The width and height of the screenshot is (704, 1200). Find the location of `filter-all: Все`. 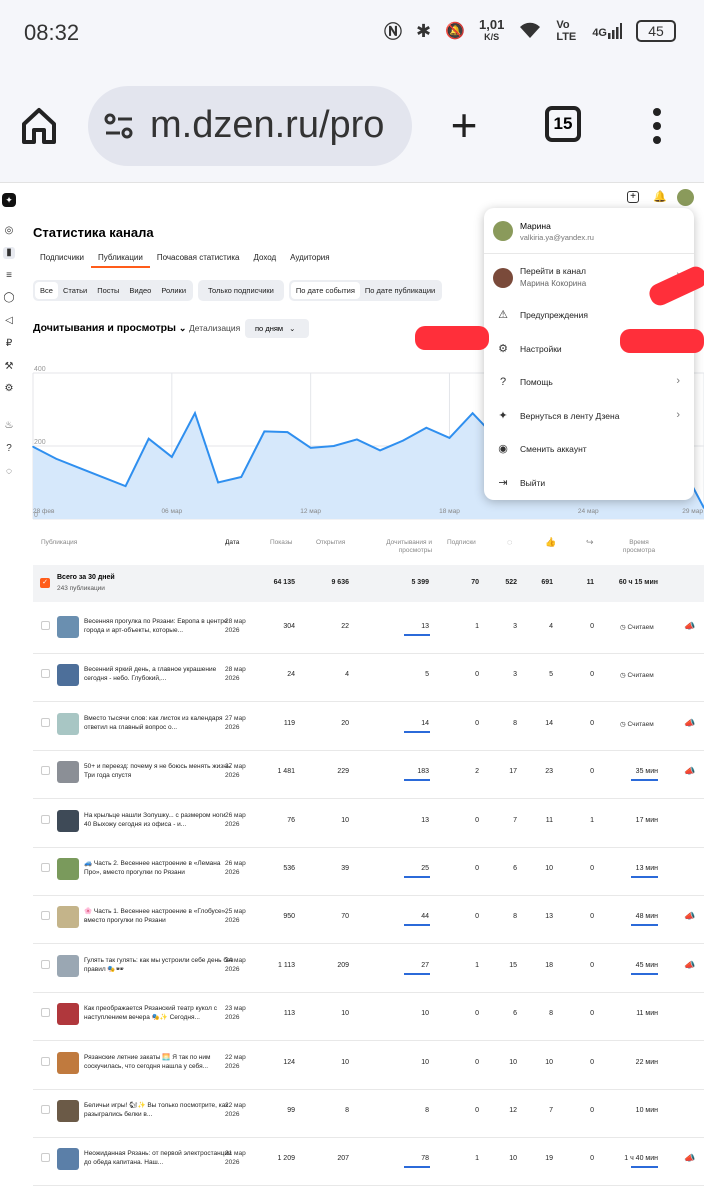

filter-all: Все is located at coordinates (46, 290).